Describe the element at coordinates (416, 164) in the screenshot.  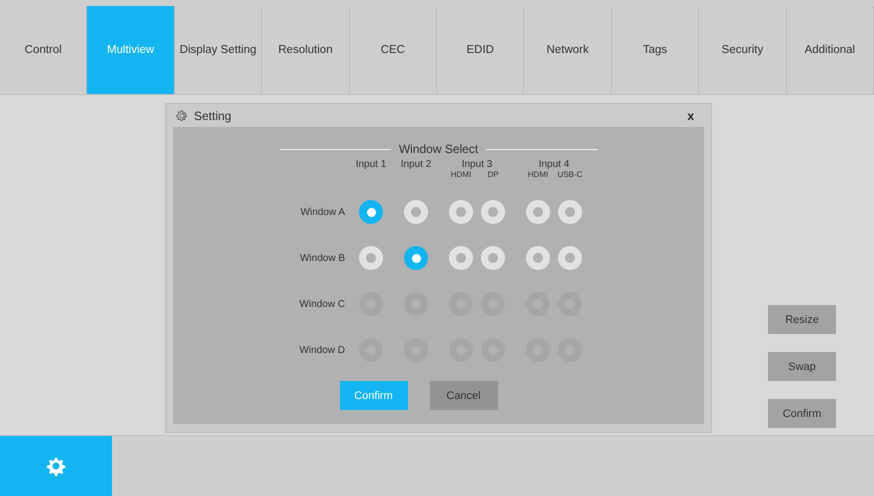
I see `column-header: Input 2` at that location.